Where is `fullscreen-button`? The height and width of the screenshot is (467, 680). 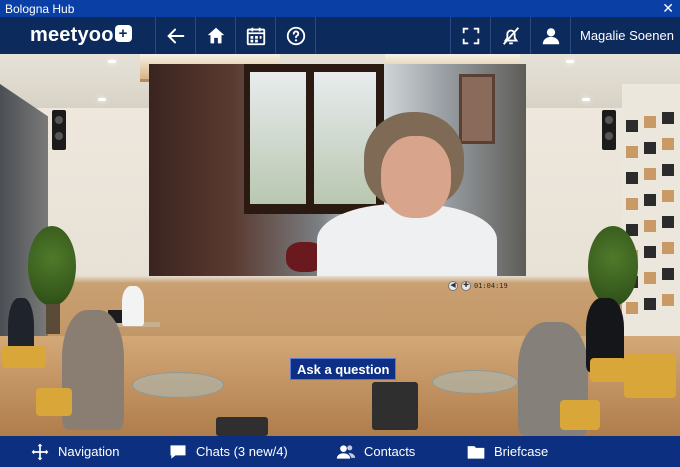 fullscreen-button is located at coordinates (470, 35).